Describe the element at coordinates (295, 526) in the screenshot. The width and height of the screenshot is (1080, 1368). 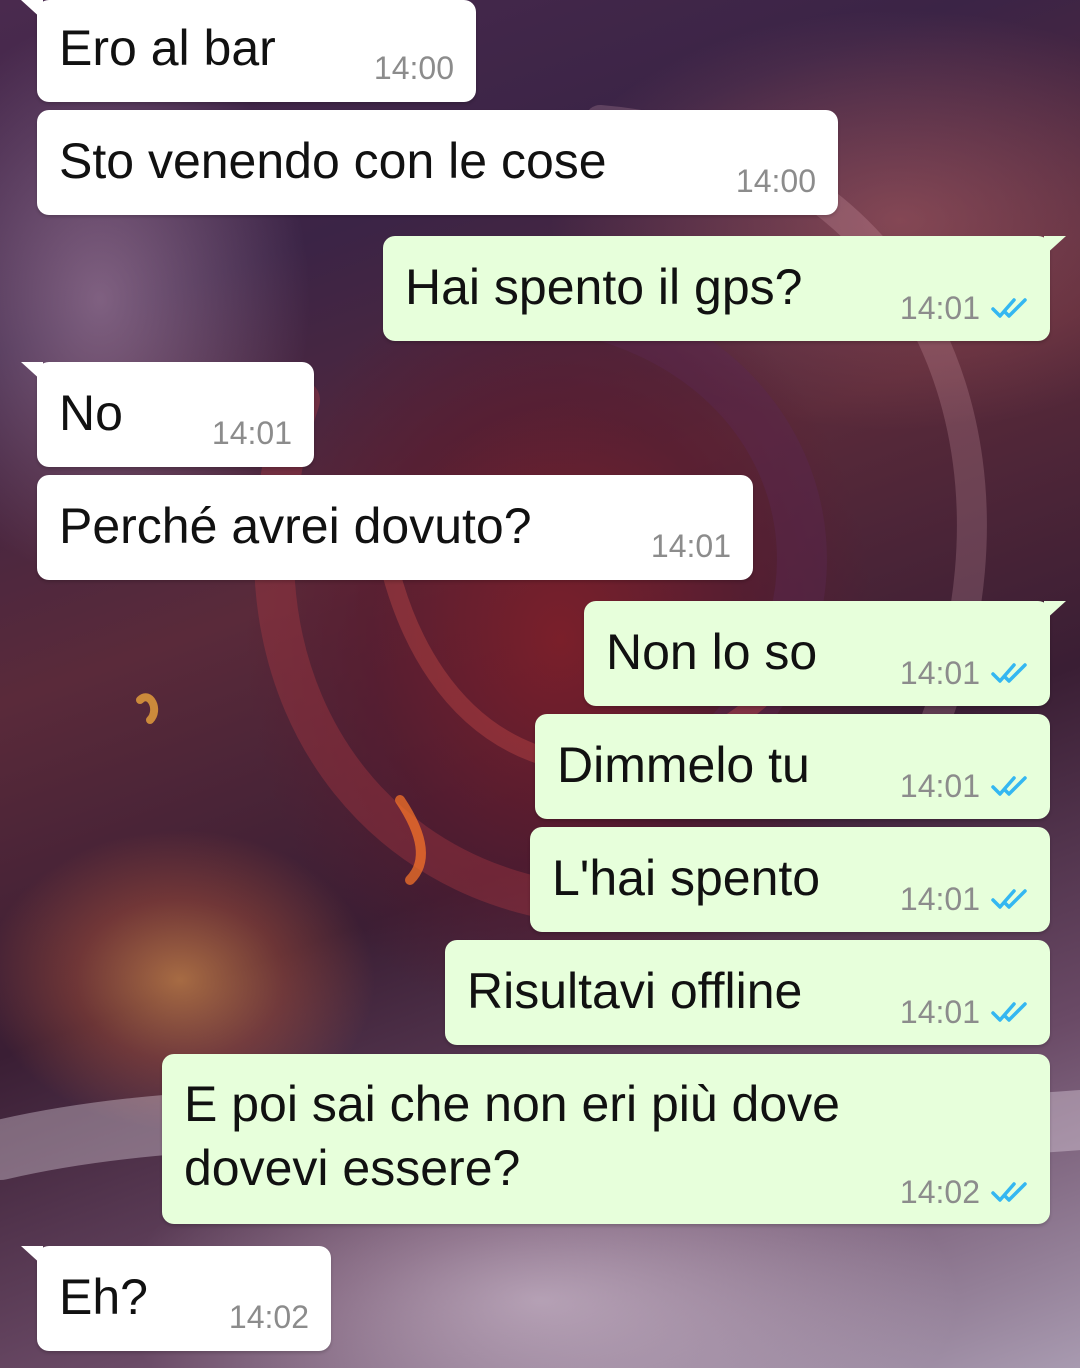
I see `message-text: Perché avrei dovuto?` at that location.